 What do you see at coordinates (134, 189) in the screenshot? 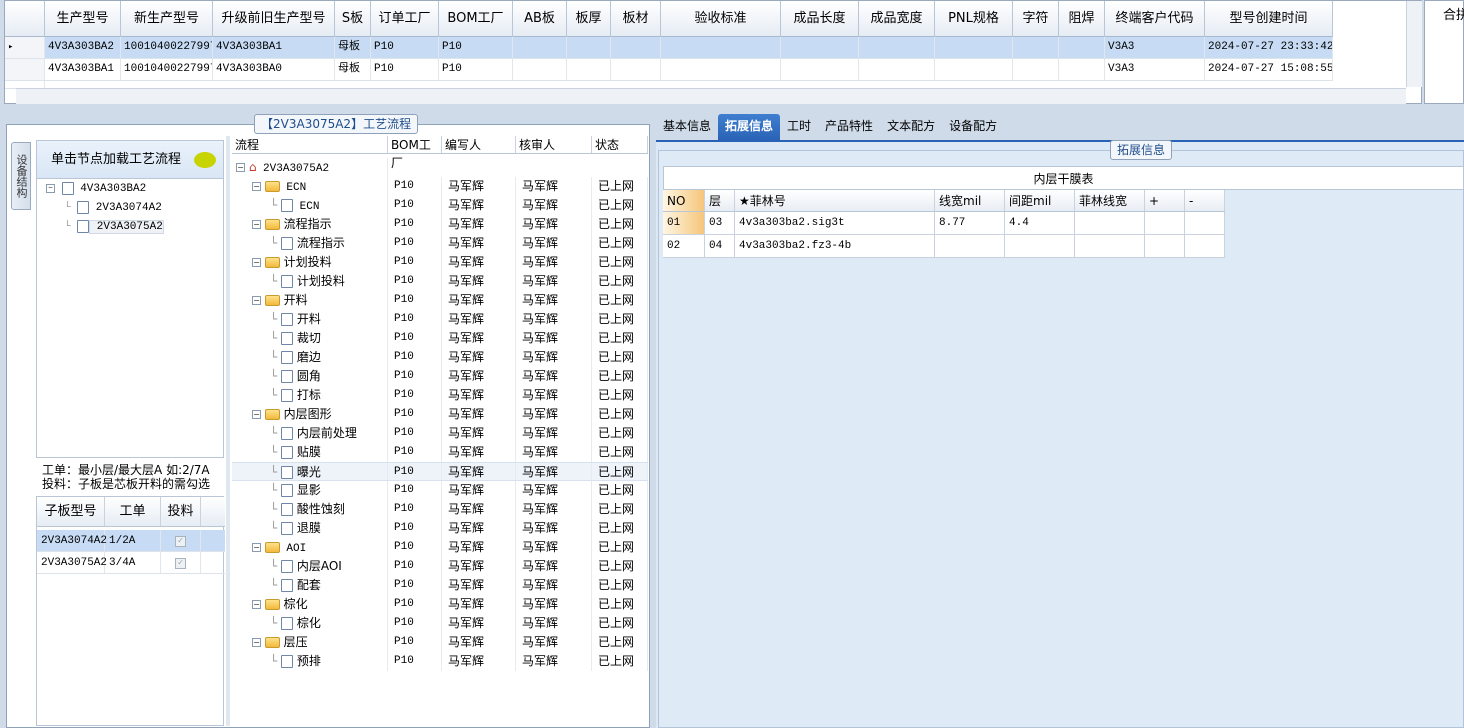
I see `tree-node: − 4V3A303BA2` at bounding box center [134, 189].